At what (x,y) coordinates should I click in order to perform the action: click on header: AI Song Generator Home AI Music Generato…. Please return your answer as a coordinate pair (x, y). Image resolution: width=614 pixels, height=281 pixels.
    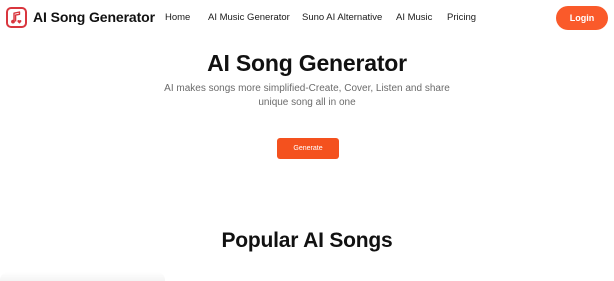
    Looking at the image, I should click on (307, 18).